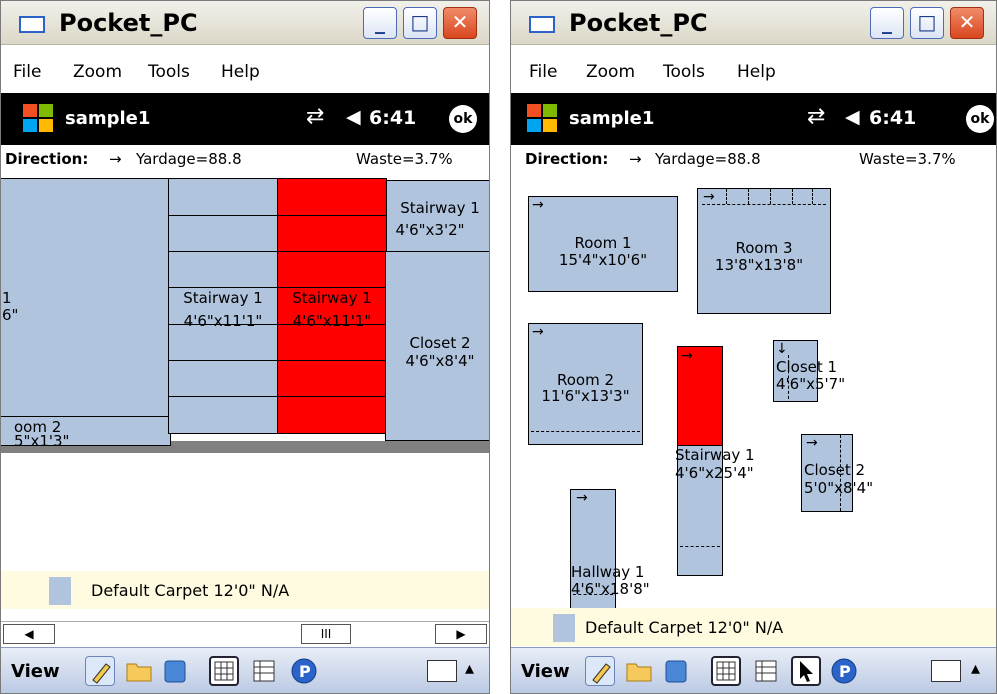 This screenshot has height=694, width=997. I want to click on piece-size: 4'6"x3'2", so click(430, 230).